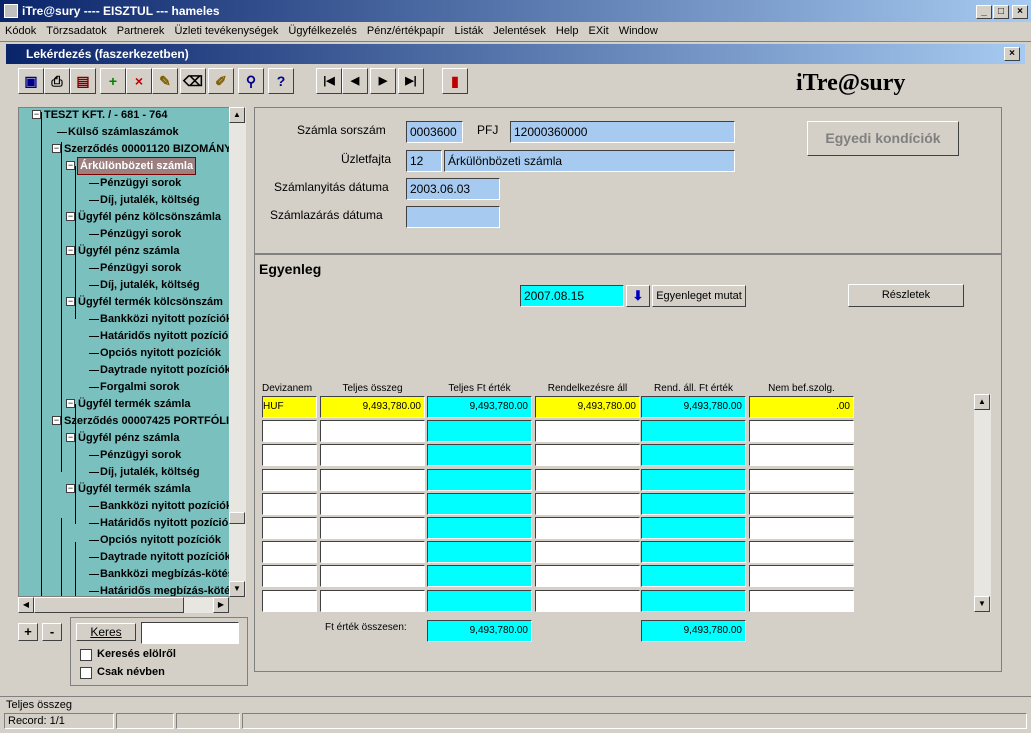  Describe the element at coordinates (982, 503) in the screenshot. I see `grid-vscroll: ▲ ▼` at that location.